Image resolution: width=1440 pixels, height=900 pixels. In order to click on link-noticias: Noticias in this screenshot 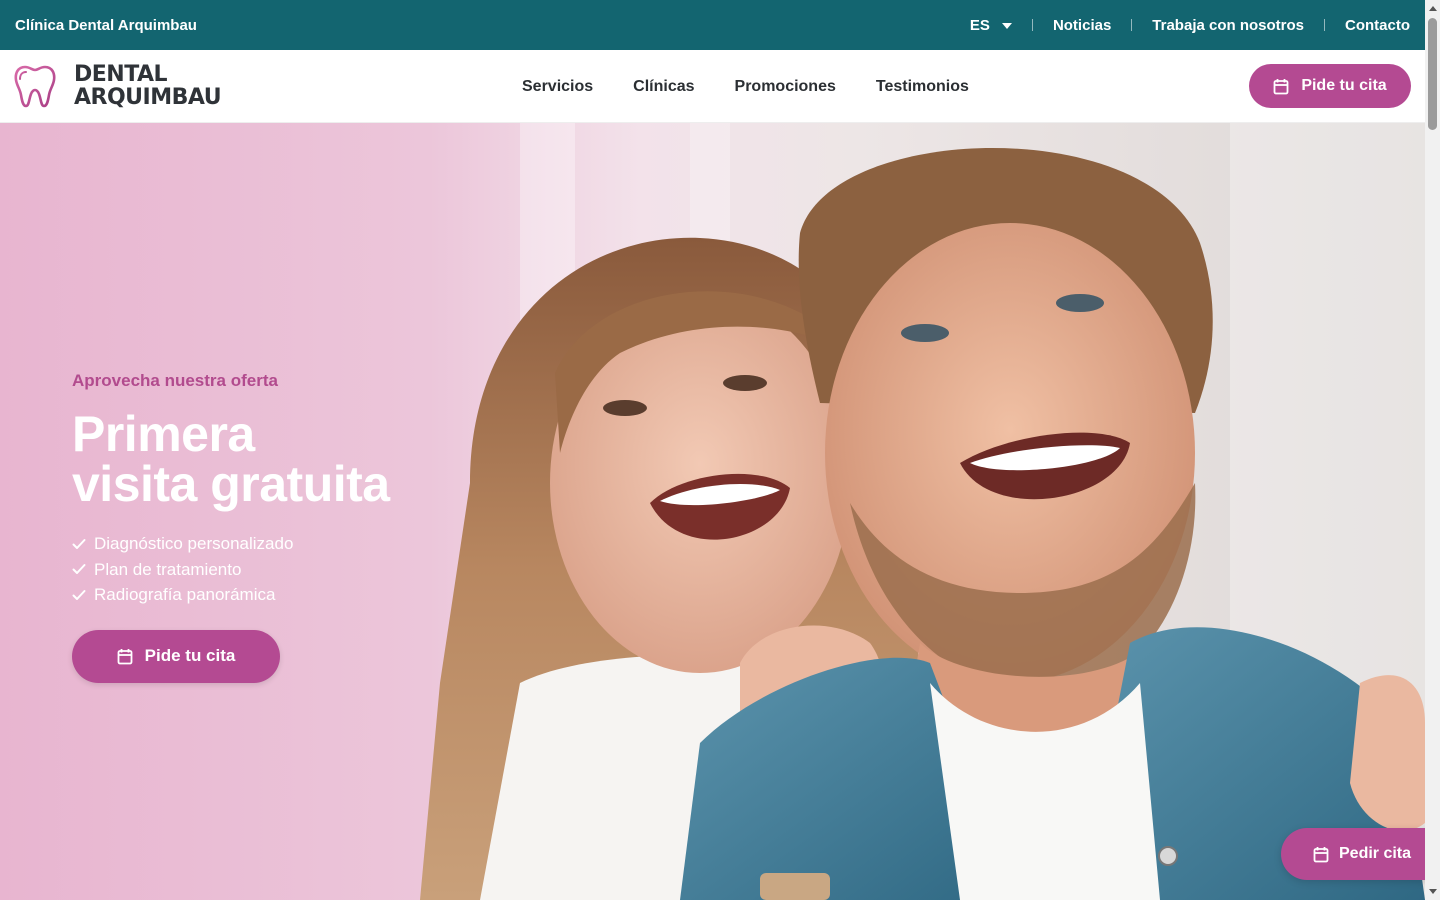, I will do `click(1082, 25)`.